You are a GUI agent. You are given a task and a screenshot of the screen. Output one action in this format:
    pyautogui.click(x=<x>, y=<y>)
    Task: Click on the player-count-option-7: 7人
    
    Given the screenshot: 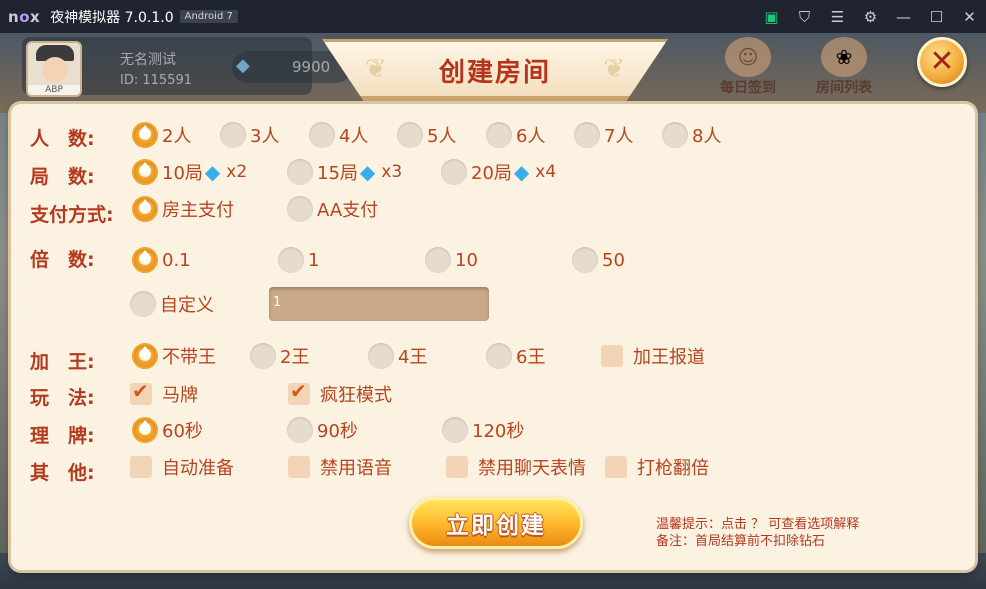 What is the action you would take?
    pyautogui.click(x=603, y=135)
    